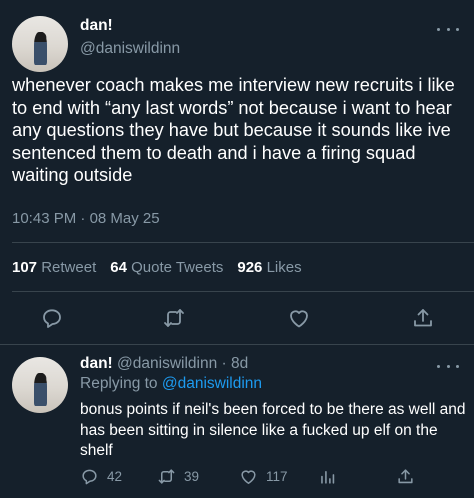 Image resolution: width=474 pixels, height=498 pixels. What do you see at coordinates (119, 383) in the screenshot?
I see `replying-prefix: Replying to` at bounding box center [119, 383].